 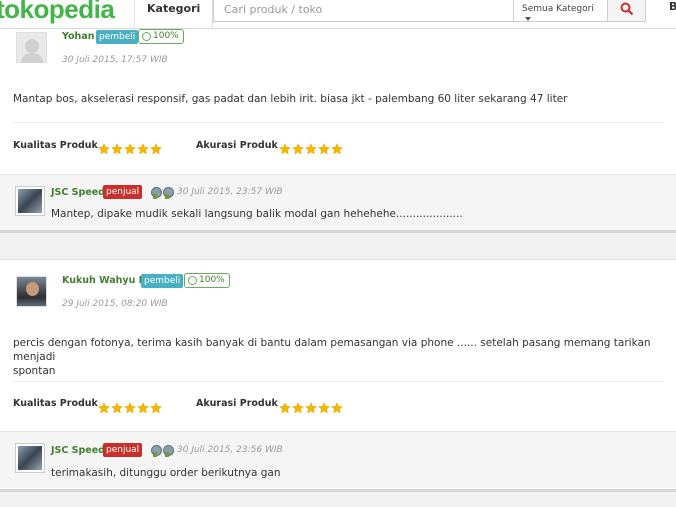 I want to click on review-date: 29 Juli 2015, 08:20 WIB, so click(x=115, y=304).